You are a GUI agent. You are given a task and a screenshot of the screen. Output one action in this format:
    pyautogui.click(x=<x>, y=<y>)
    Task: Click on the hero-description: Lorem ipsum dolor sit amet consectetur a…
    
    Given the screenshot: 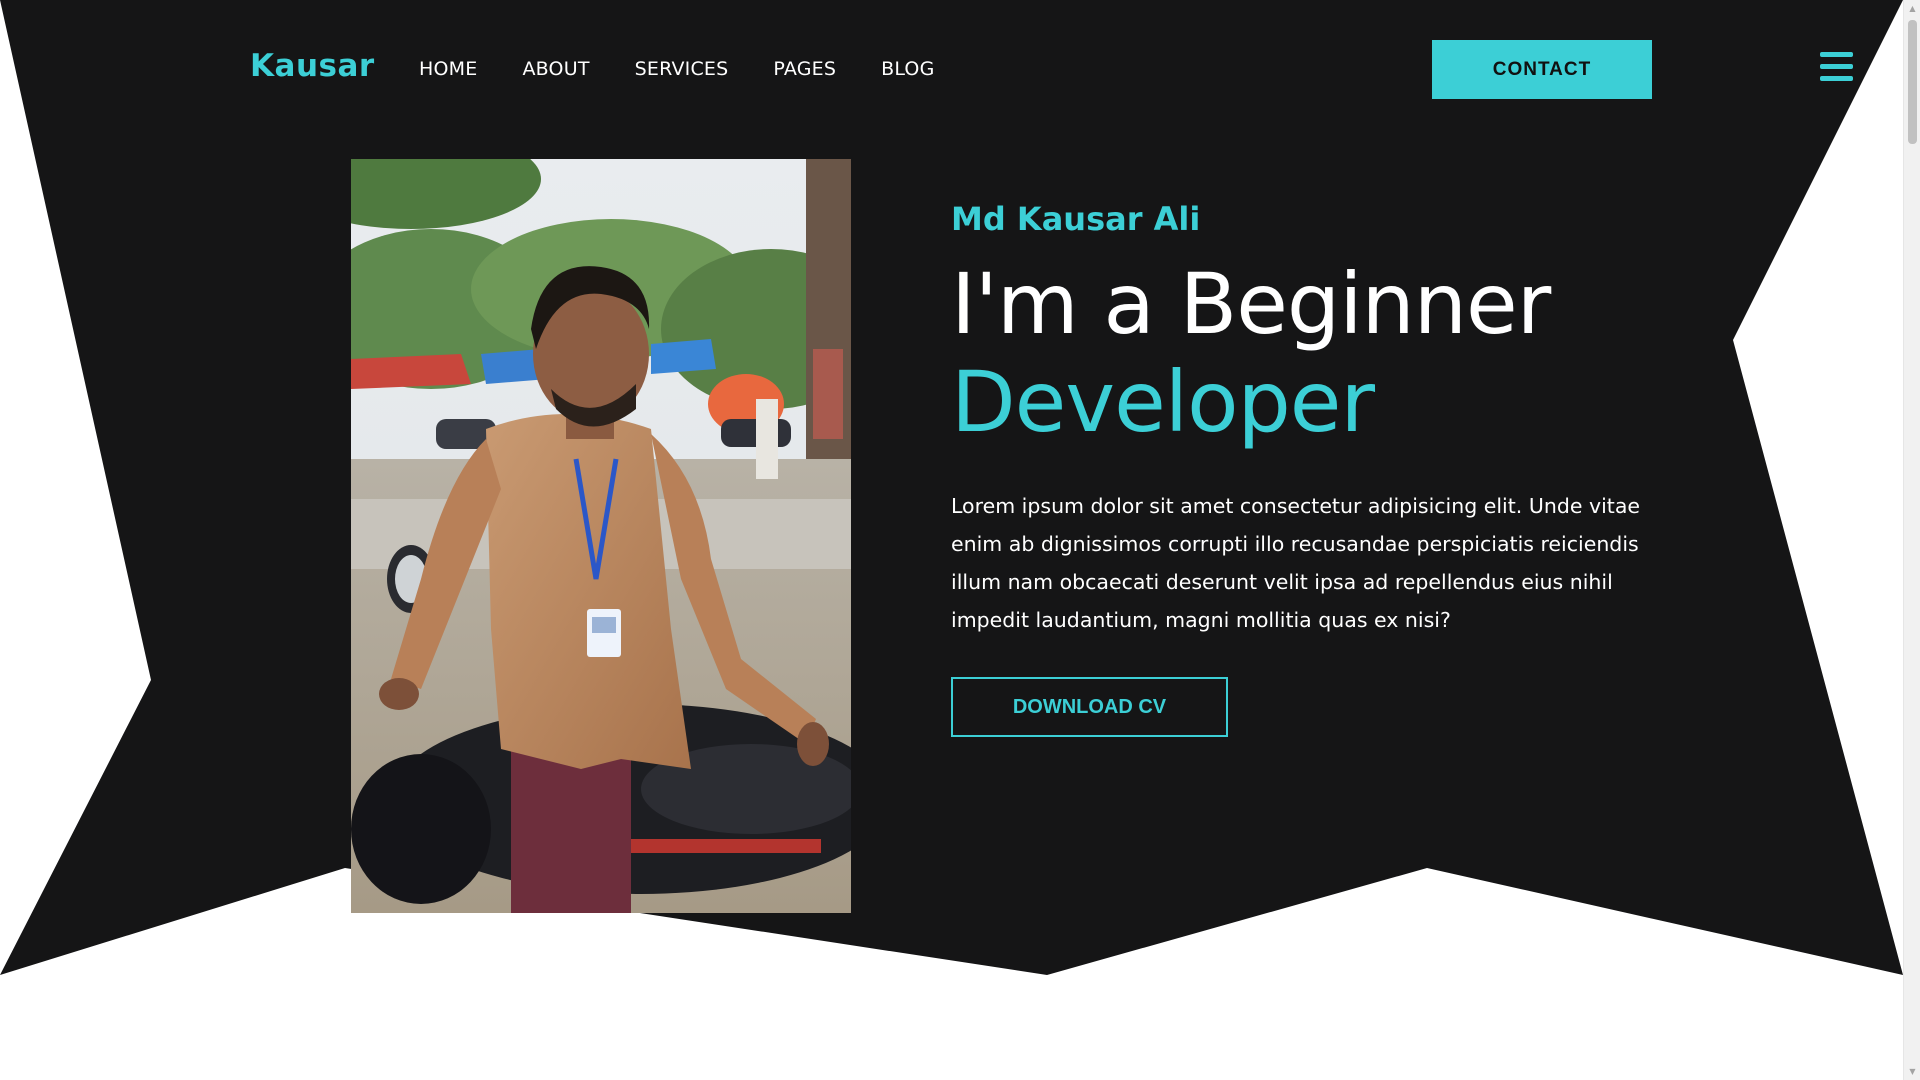 What is the action you would take?
    pyautogui.click(x=1296, y=563)
    